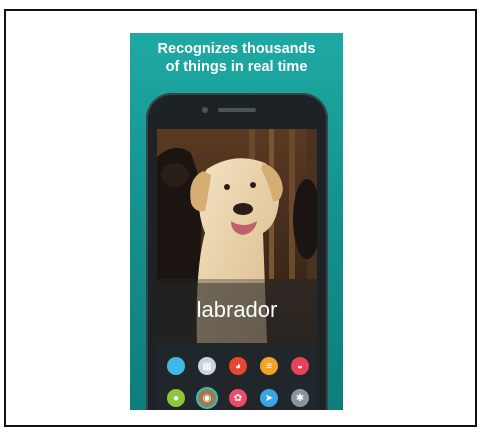 The height and width of the screenshot is (432, 484). What do you see at coordinates (236, 67) in the screenshot?
I see `headline-line-2: of things in real time` at bounding box center [236, 67].